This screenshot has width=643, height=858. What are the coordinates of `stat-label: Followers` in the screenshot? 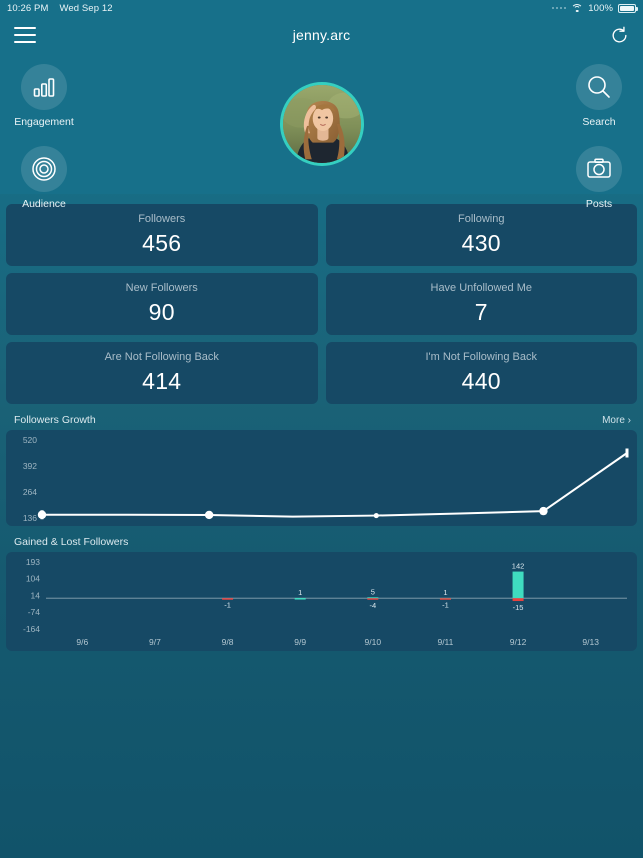 It's located at (162, 219).